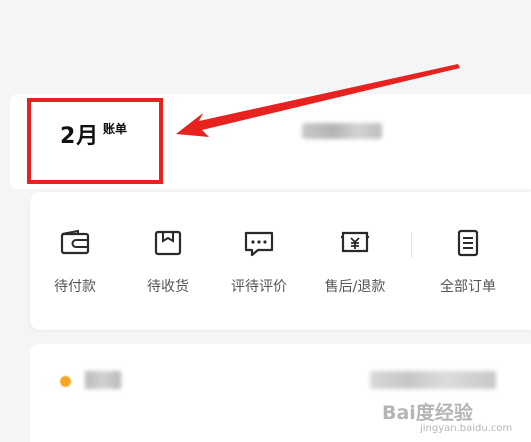 The height and width of the screenshot is (442, 531). Describe the element at coordinates (355, 263) in the screenshot. I see `order-after-sales: 售后/退款` at that location.